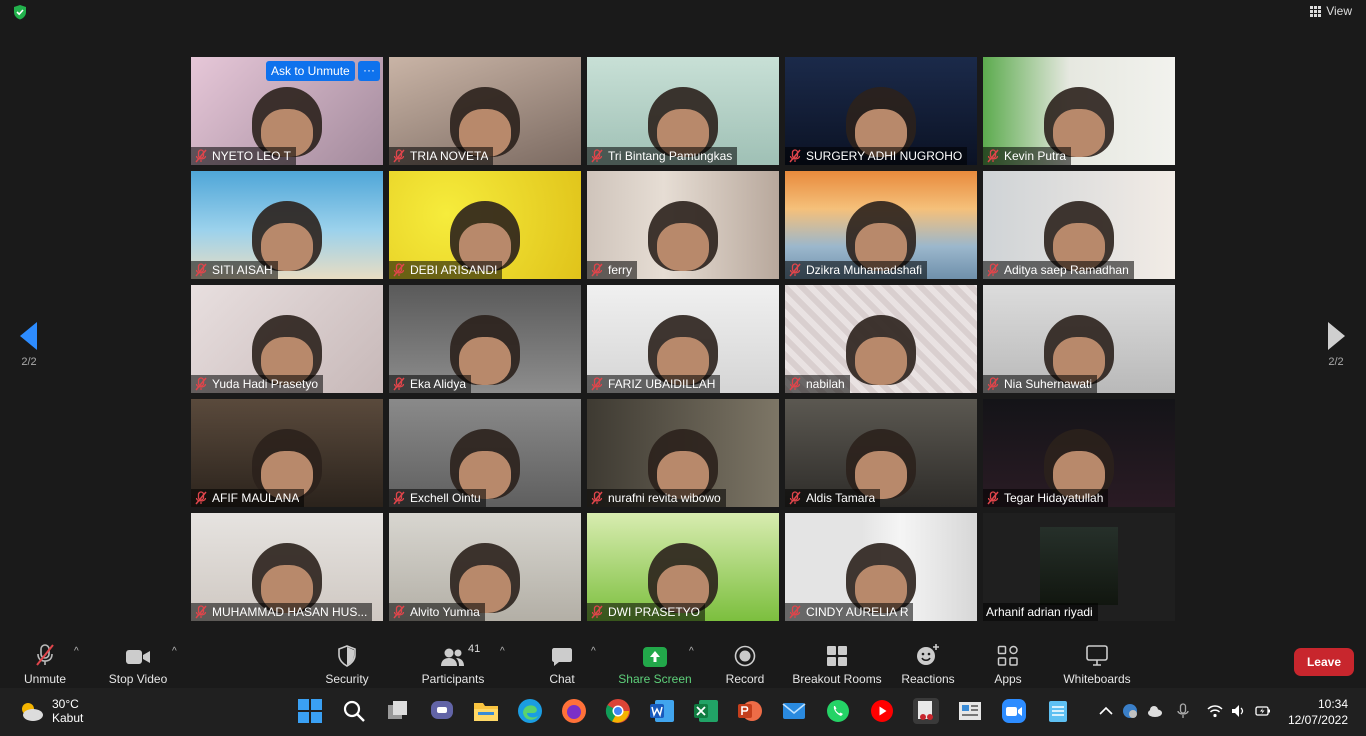 This screenshot has height=736, width=1366. I want to click on reactions-button: Reactions, so click(928, 662).